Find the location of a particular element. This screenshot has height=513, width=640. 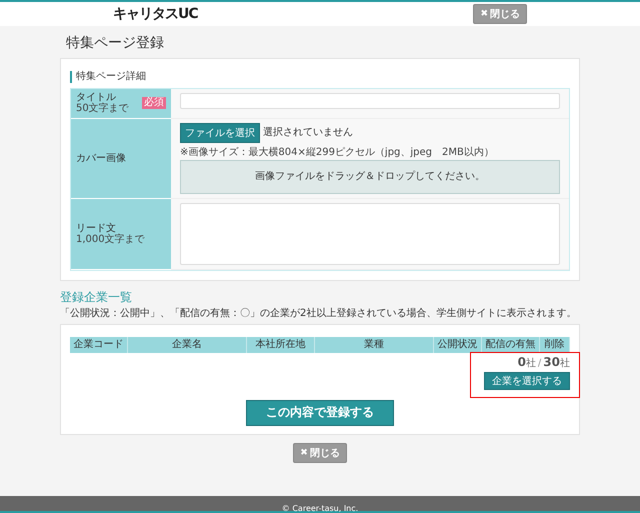

choose-file-button: ファイルを選択 is located at coordinates (220, 132).